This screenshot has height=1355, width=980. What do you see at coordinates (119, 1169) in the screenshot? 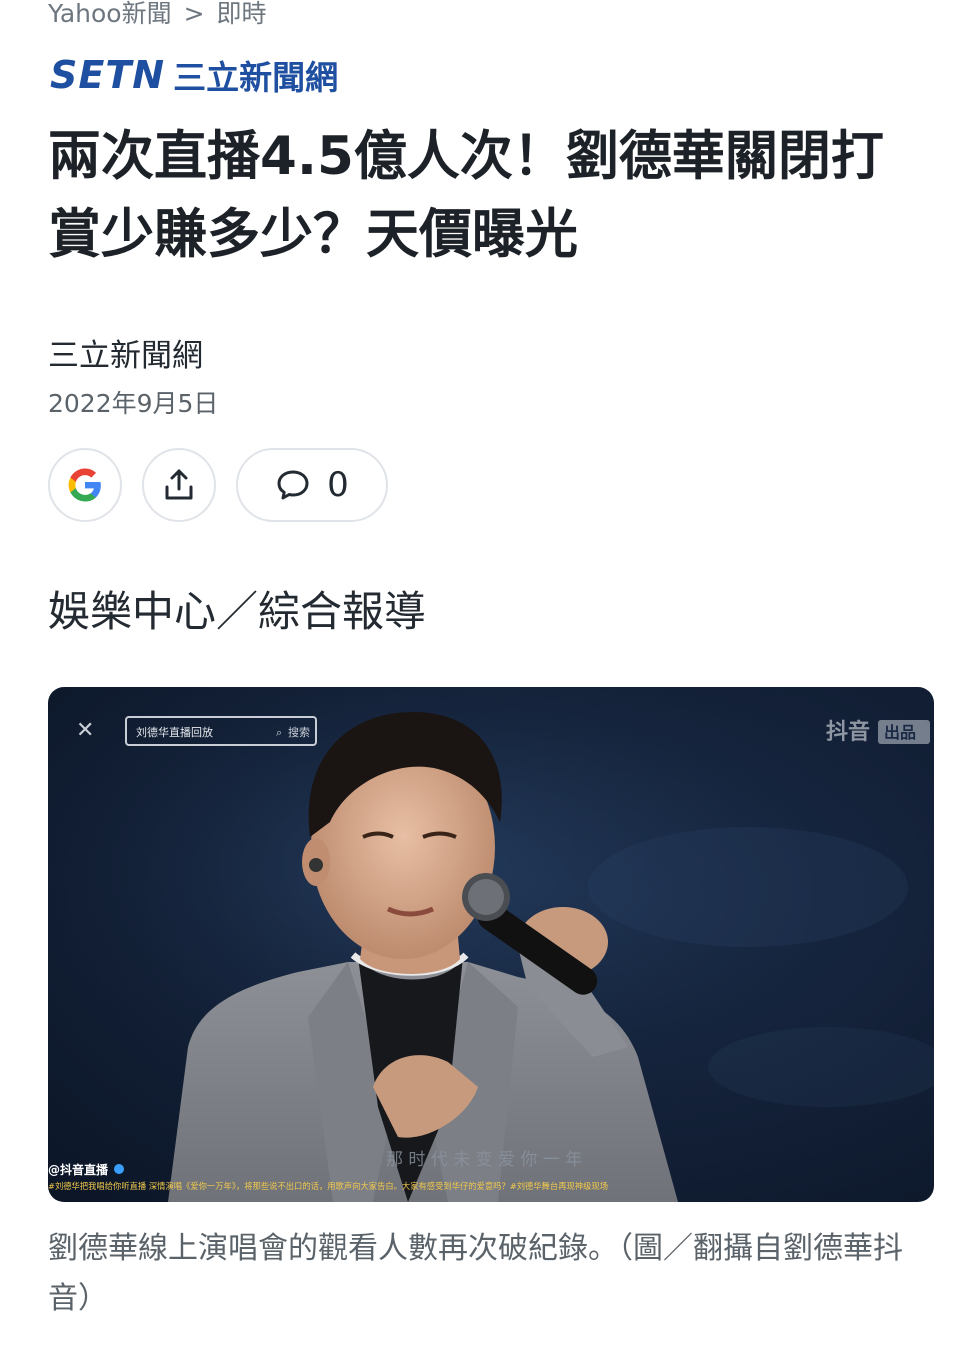
I see `verified-icon` at bounding box center [119, 1169].